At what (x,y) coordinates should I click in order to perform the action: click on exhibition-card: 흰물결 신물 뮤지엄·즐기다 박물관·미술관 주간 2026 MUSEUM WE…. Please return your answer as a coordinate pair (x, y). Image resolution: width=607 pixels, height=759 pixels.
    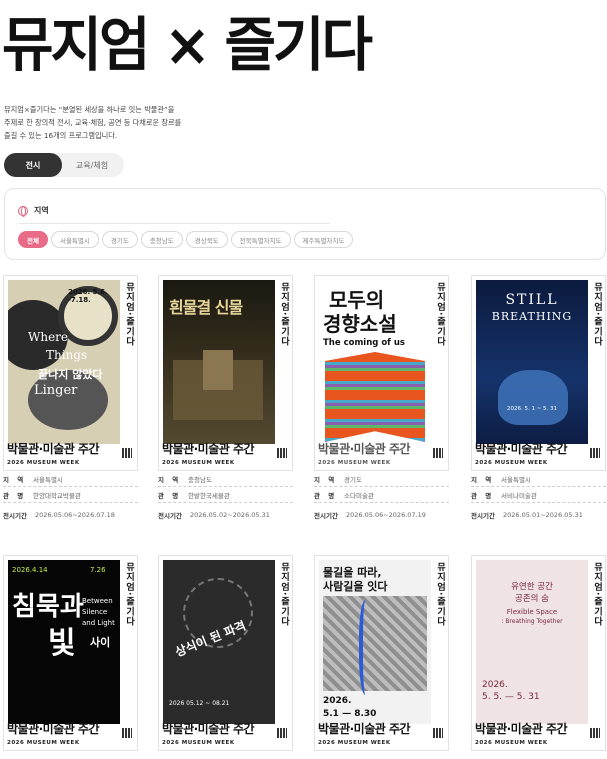
    Looking at the image, I should click on (225, 399).